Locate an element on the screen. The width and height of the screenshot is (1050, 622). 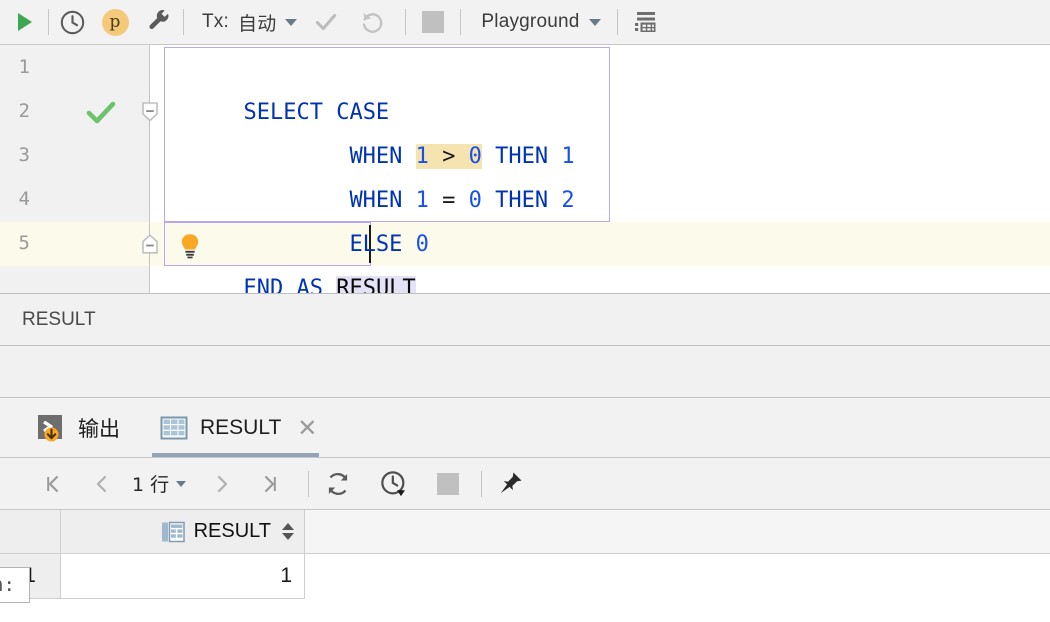
stop-button is located at coordinates (433, 22).